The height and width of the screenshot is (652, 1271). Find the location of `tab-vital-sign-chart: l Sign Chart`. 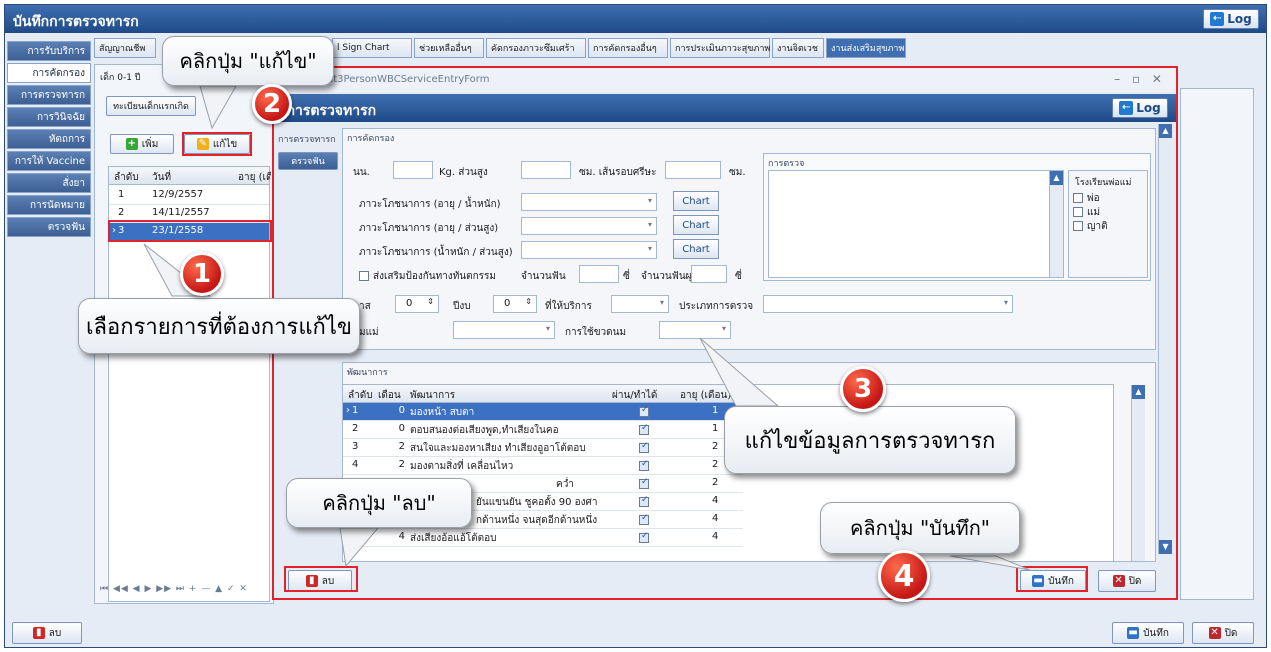

tab-vital-sign-chart: l Sign Chart is located at coordinates (372, 48).